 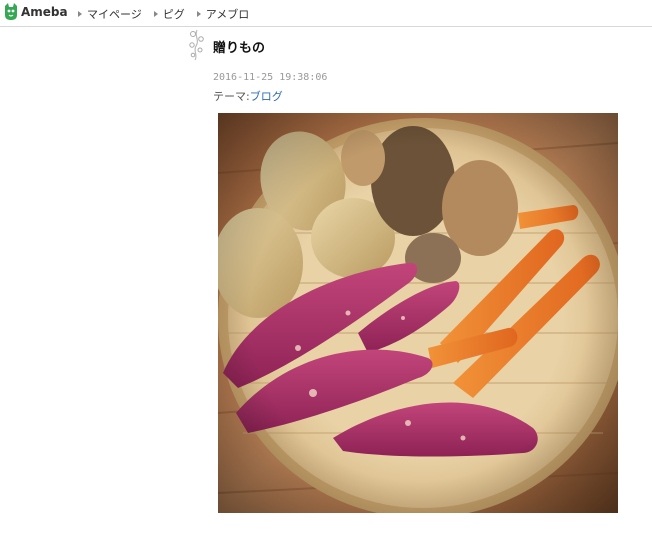 I want to click on article-title: 贈りもの, so click(x=239, y=46).